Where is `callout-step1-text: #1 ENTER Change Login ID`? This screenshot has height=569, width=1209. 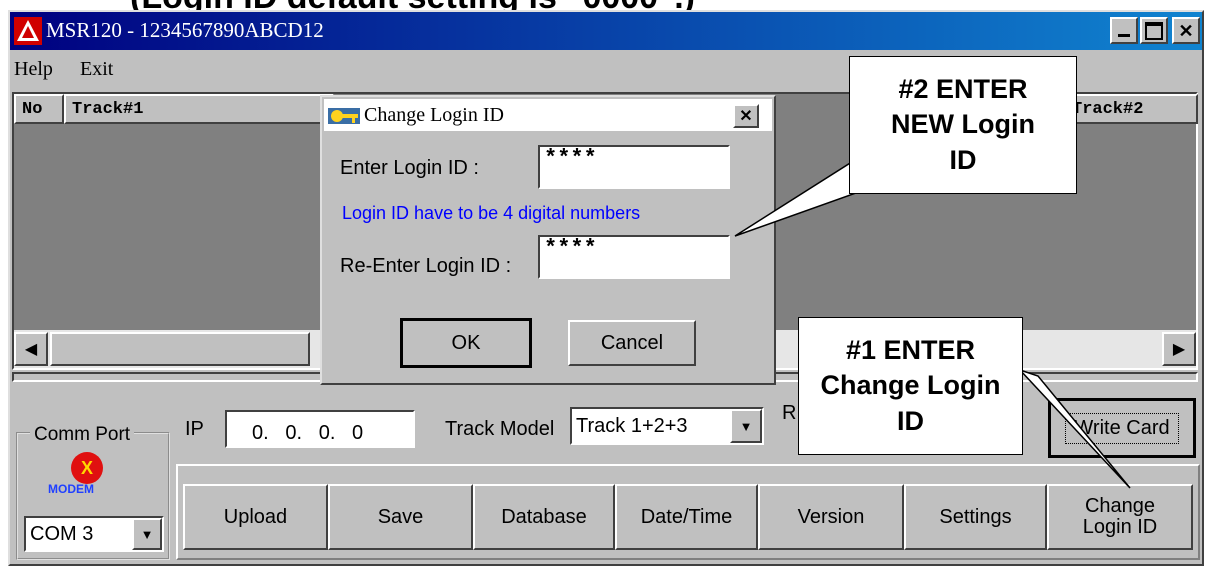
callout-step1-text: #1 ENTER Change Login ID is located at coordinates (910, 385).